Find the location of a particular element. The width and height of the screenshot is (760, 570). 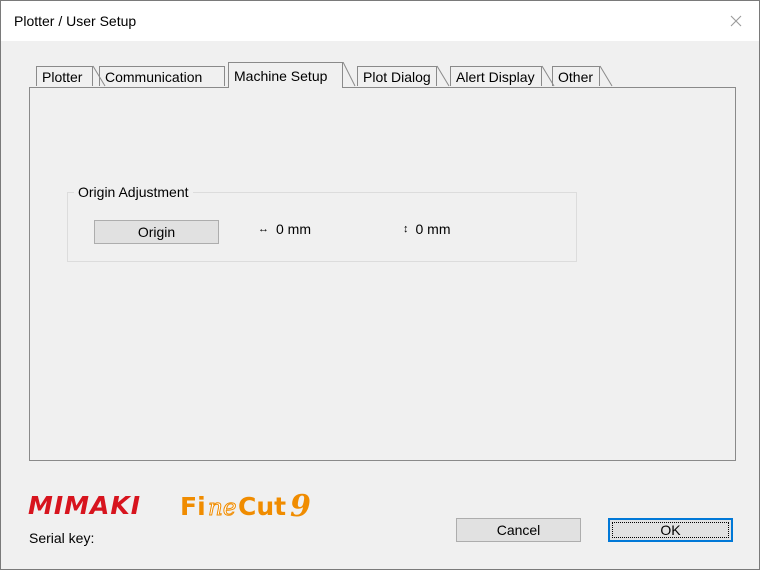

svg-text: ne is located at coordinates (222, 508).